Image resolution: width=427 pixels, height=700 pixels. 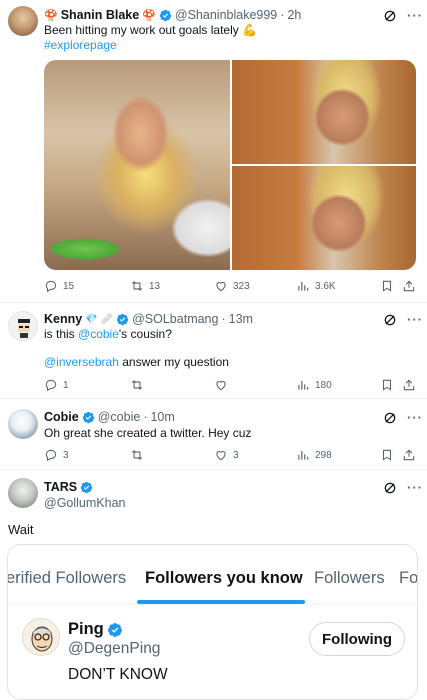 What do you see at coordinates (226, 15) in the screenshot?
I see `author-handle: @Shaninblake999` at bounding box center [226, 15].